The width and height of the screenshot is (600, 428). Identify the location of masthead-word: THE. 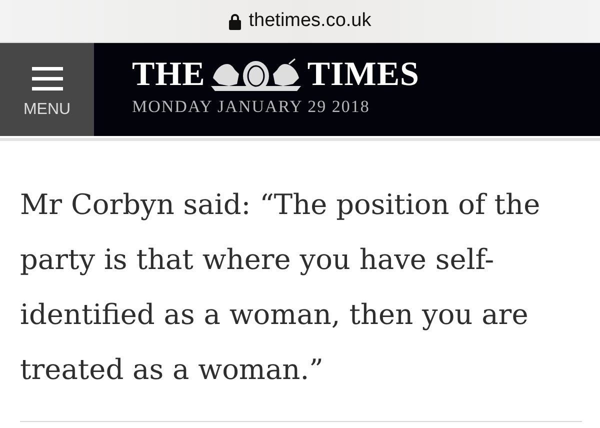
(169, 75).